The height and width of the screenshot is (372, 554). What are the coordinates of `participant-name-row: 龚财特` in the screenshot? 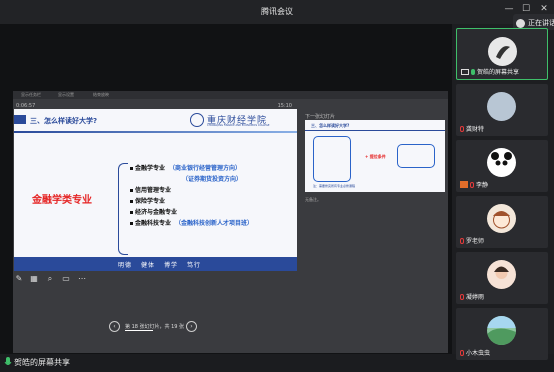 It's located at (472, 128).